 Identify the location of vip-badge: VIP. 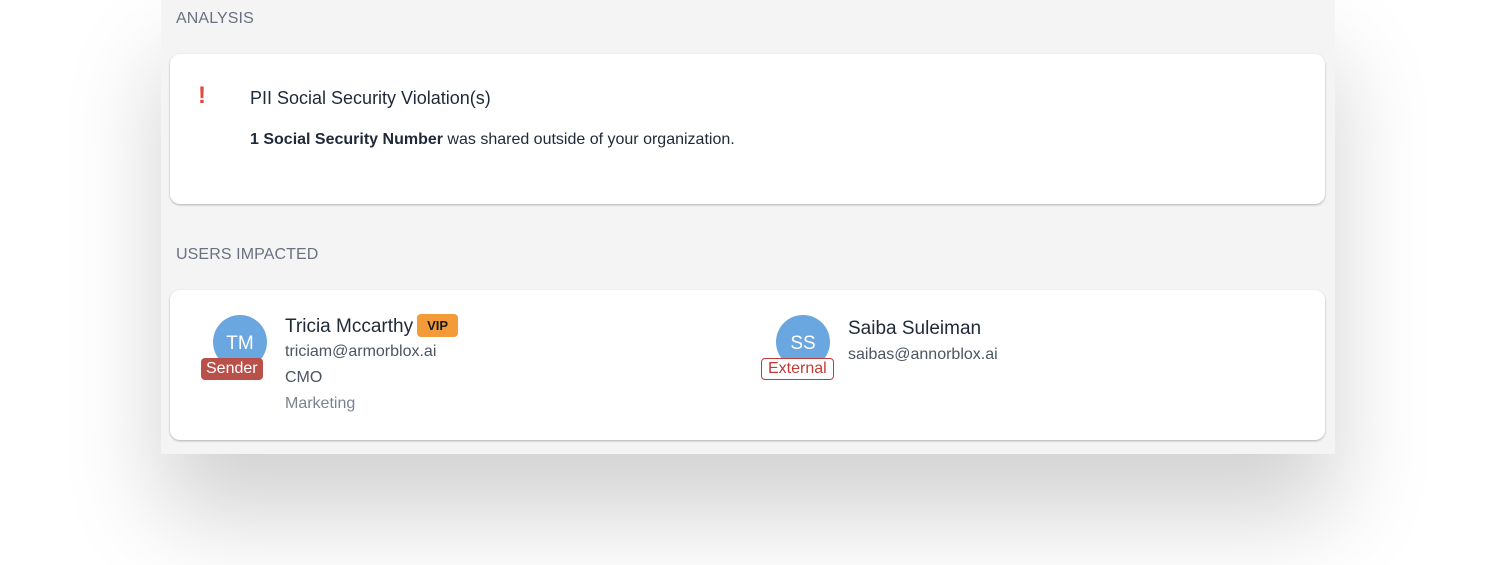
(438, 325).